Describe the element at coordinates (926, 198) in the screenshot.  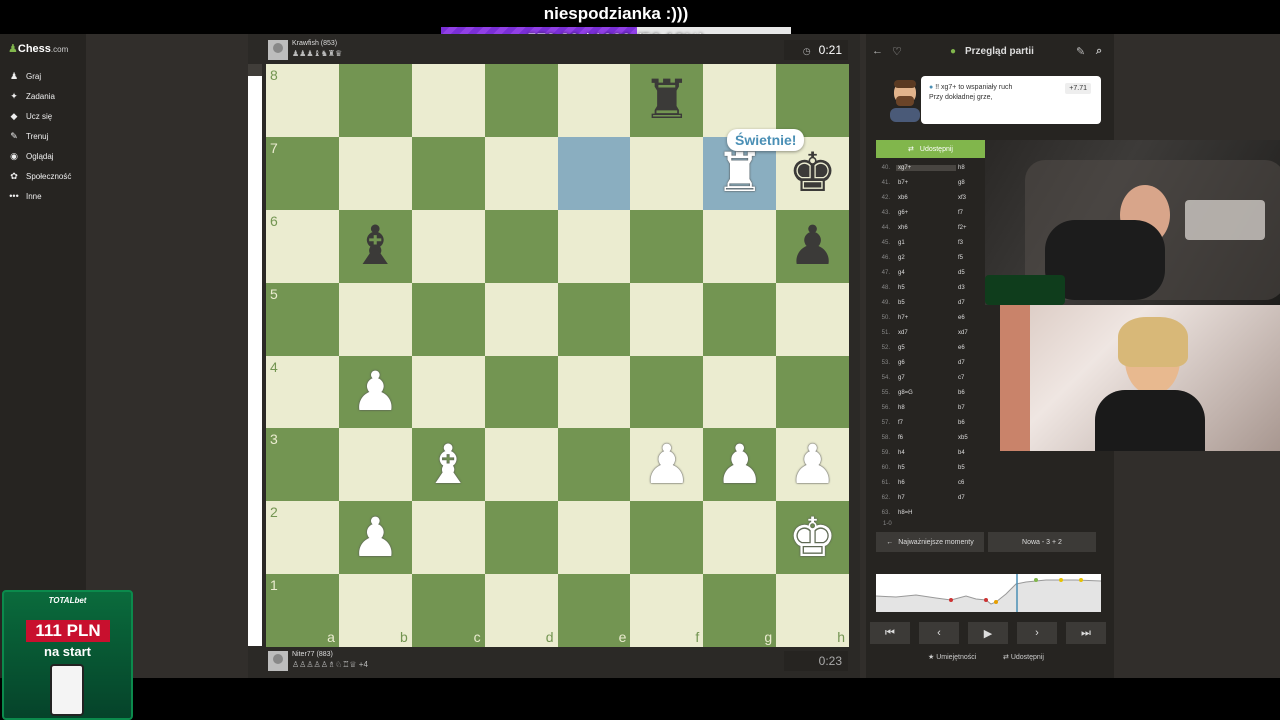
I see `white-move: xb6` at that location.